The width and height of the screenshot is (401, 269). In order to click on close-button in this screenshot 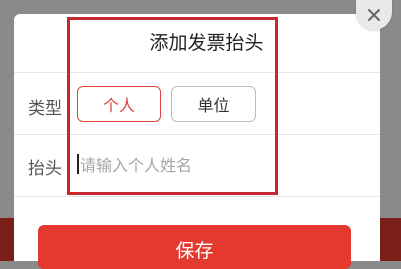, I will do `click(374, 15)`.